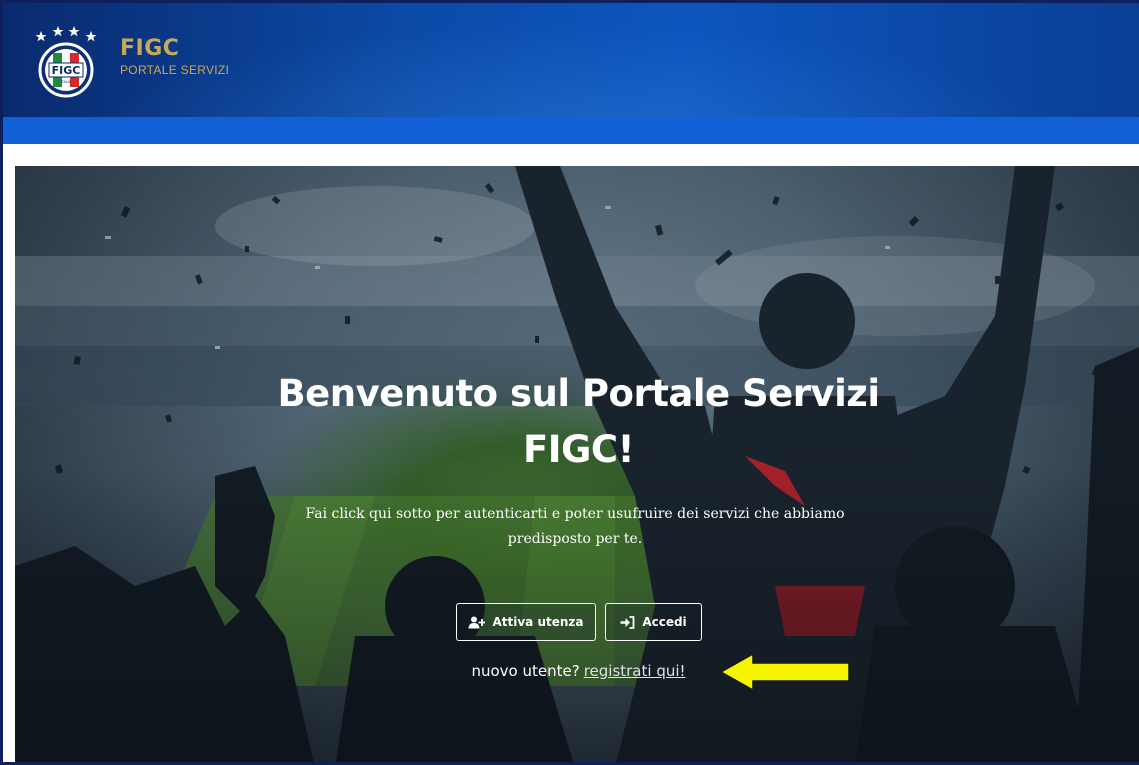 The height and width of the screenshot is (765, 1139). Describe the element at coordinates (578, 449) in the screenshot. I see `hero-title-line-2: FIGC!` at that location.